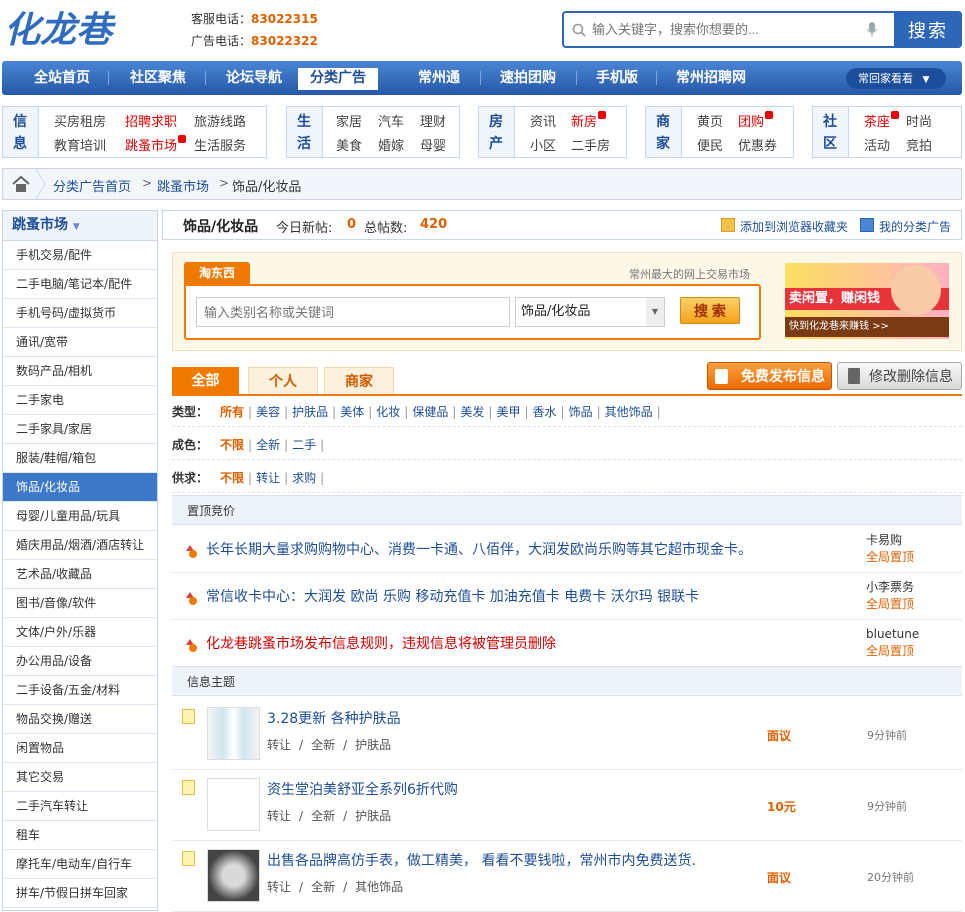 This screenshot has height=912, width=965. What do you see at coordinates (80, 574) in the screenshot?
I see `sidebar-item: 艺术品/收藏品` at bounding box center [80, 574].